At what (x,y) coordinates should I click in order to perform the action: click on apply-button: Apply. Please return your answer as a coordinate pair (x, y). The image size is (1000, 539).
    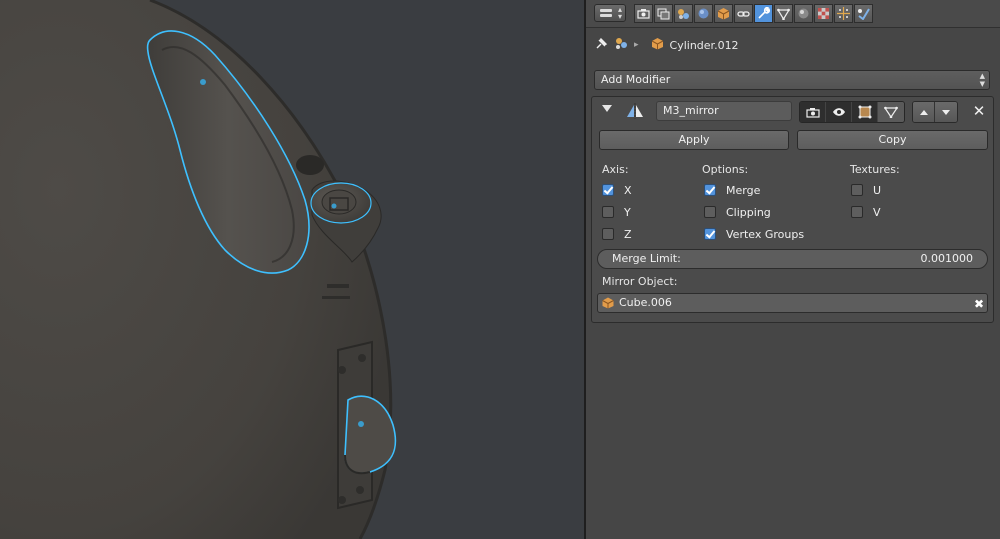
    Looking at the image, I should click on (694, 140).